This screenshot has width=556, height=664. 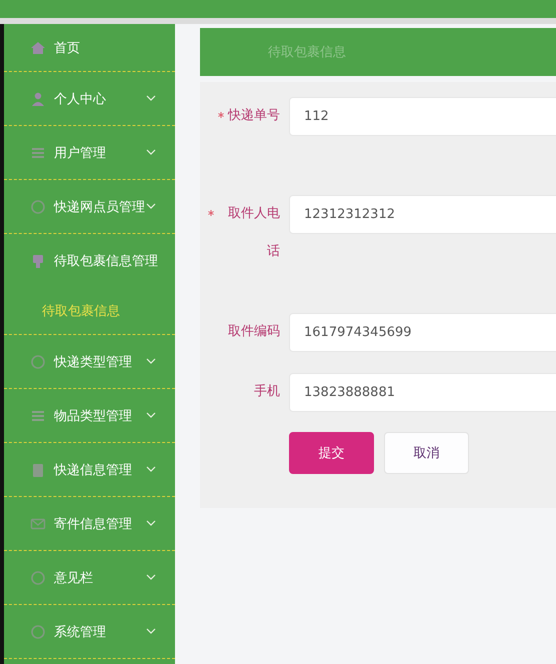 What do you see at coordinates (106, 261) in the screenshot?
I see `menu-label: 待取包裹信息管理` at bounding box center [106, 261].